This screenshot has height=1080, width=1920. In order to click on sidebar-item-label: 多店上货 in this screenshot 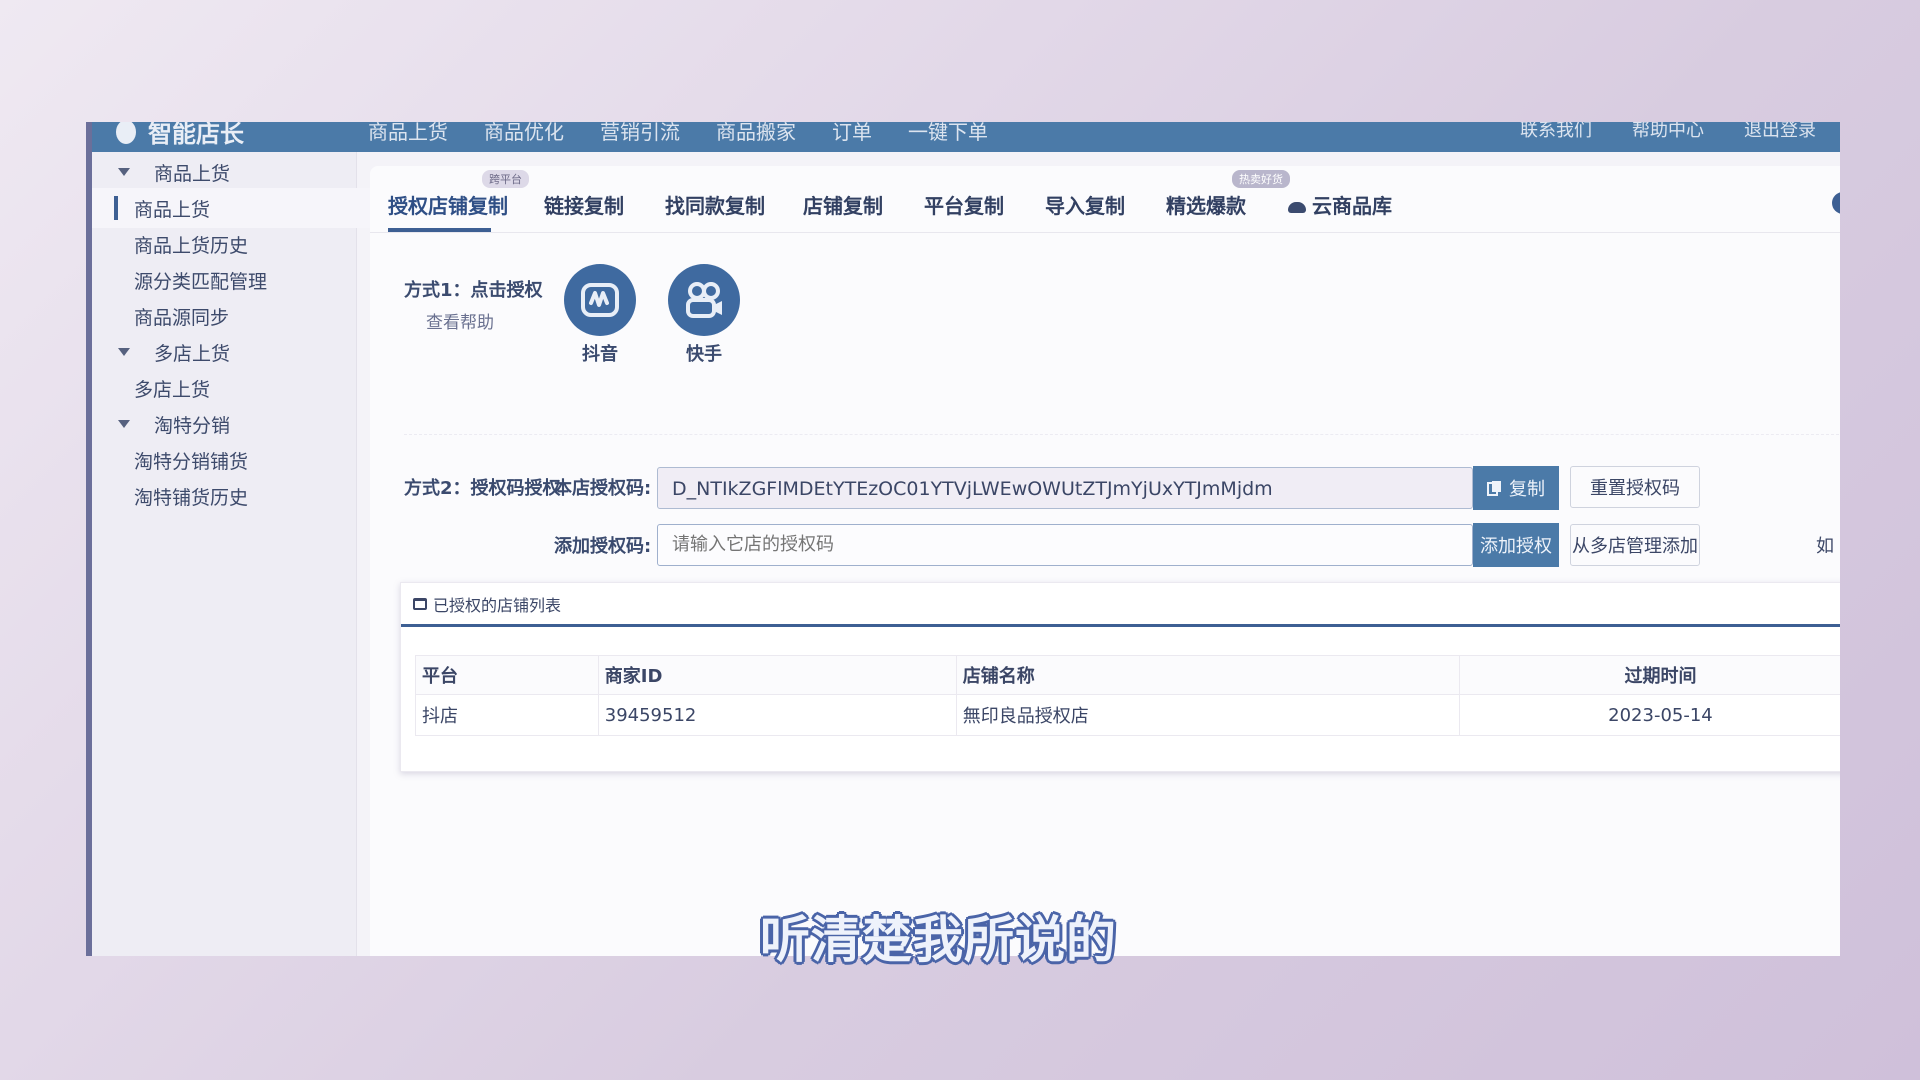, I will do `click(172, 389)`.